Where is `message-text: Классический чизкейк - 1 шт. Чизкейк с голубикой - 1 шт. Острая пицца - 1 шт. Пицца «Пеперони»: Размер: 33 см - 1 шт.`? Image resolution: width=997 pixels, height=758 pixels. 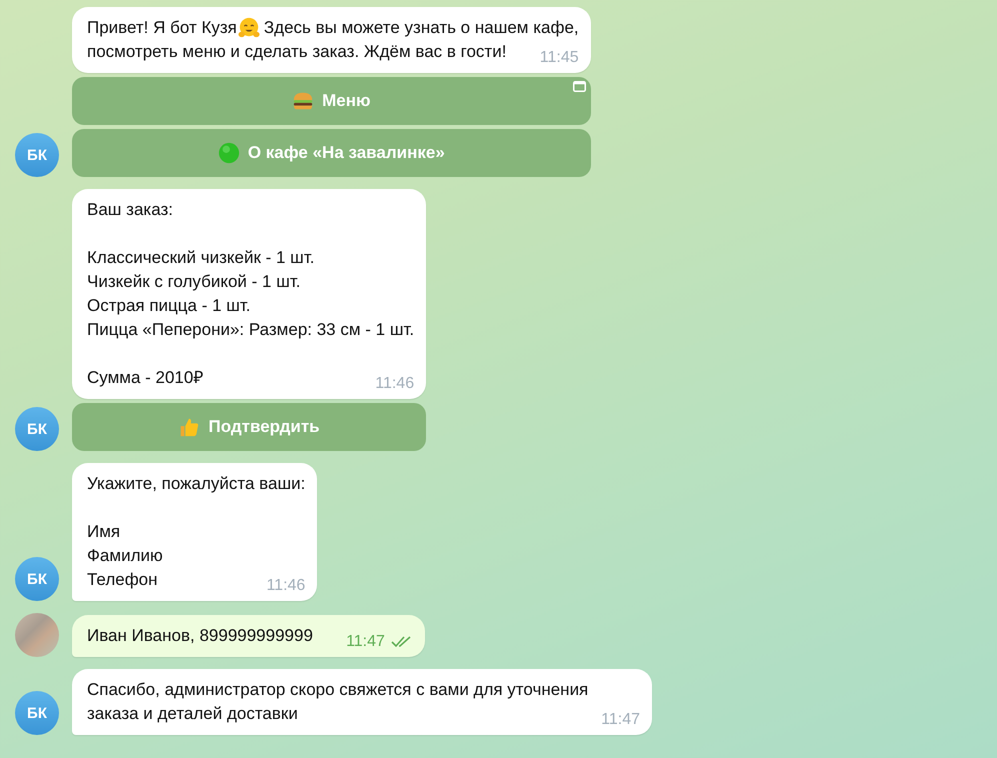 message-text: Классический чизкейк - 1 шт. Чизкейк с голубикой - 1 шт. Острая пицца - 1 шт. Пицца «Пеперони»: Размер: 33 см - 1 шт. is located at coordinates (250, 293).